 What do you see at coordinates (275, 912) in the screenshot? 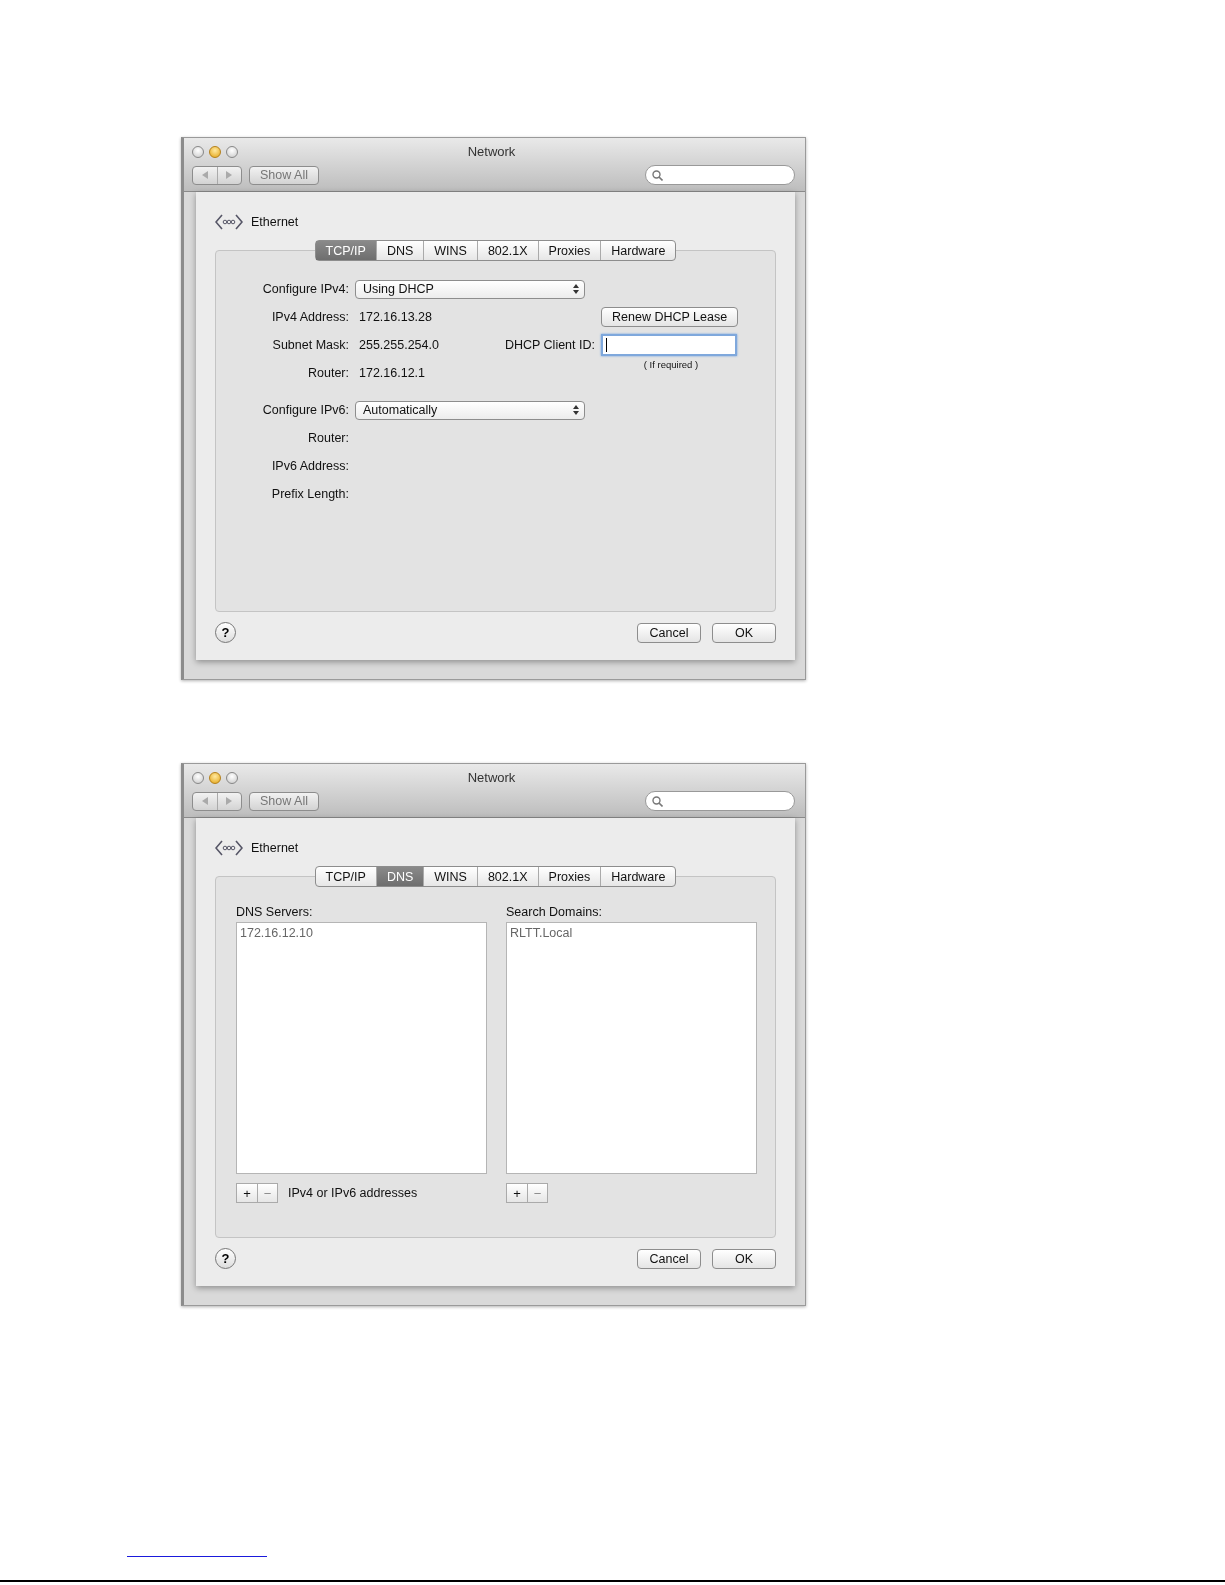
I see `list-label: DNS Servers:` at bounding box center [275, 912].